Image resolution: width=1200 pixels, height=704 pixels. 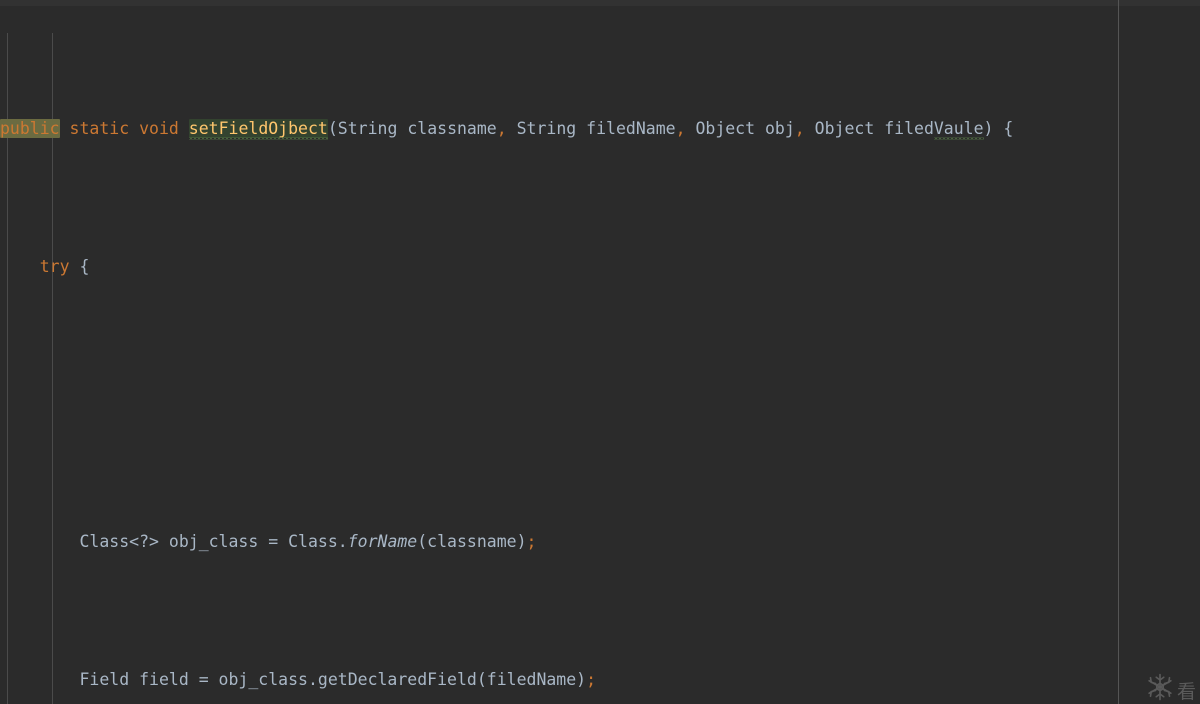 I want to click on keyword-void: void, so click(x=159, y=129).